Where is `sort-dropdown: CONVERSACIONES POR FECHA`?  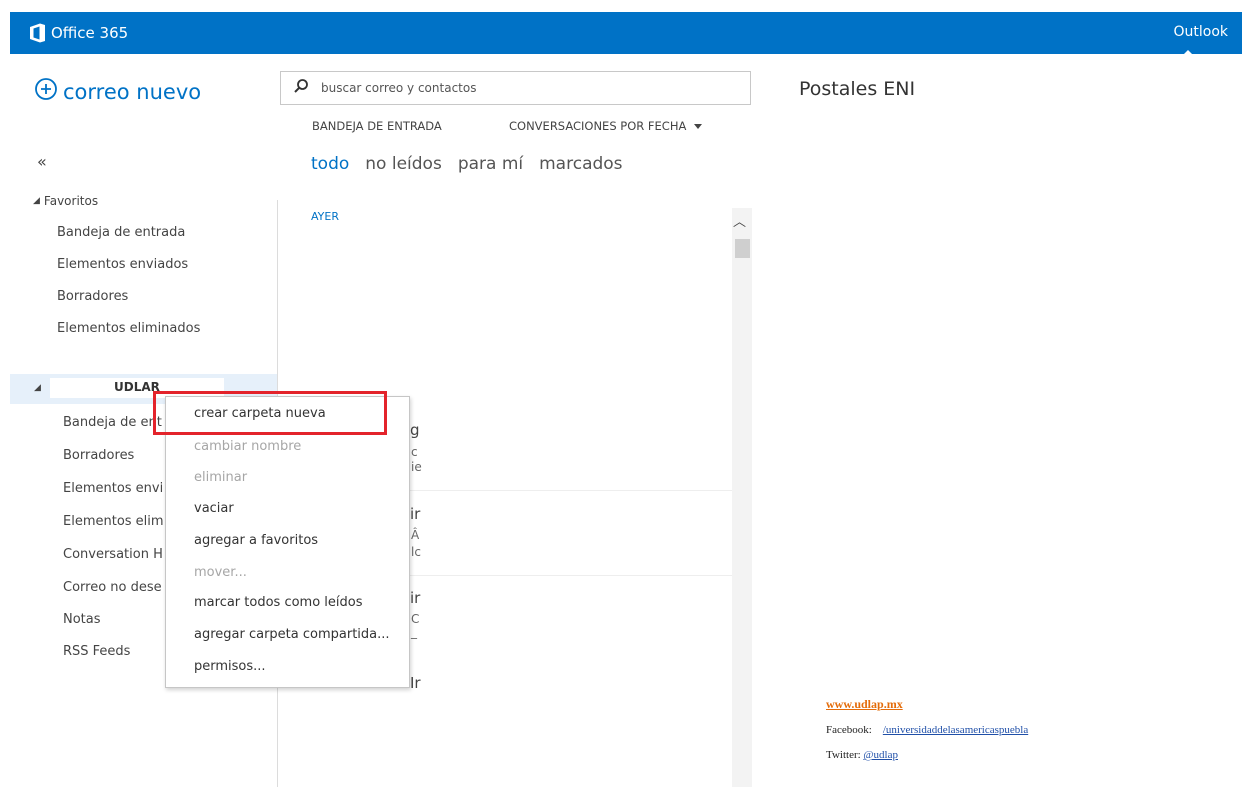 sort-dropdown: CONVERSACIONES POR FECHA is located at coordinates (606, 126).